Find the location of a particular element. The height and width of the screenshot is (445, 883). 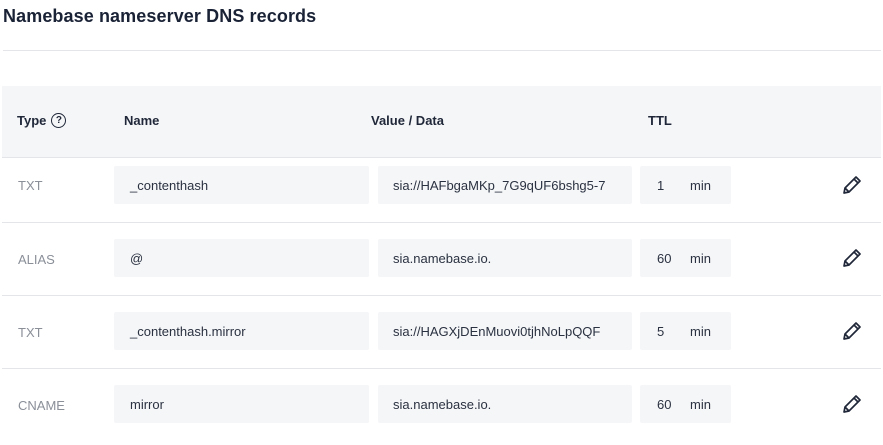

record-type: ALIAS is located at coordinates (36, 259).